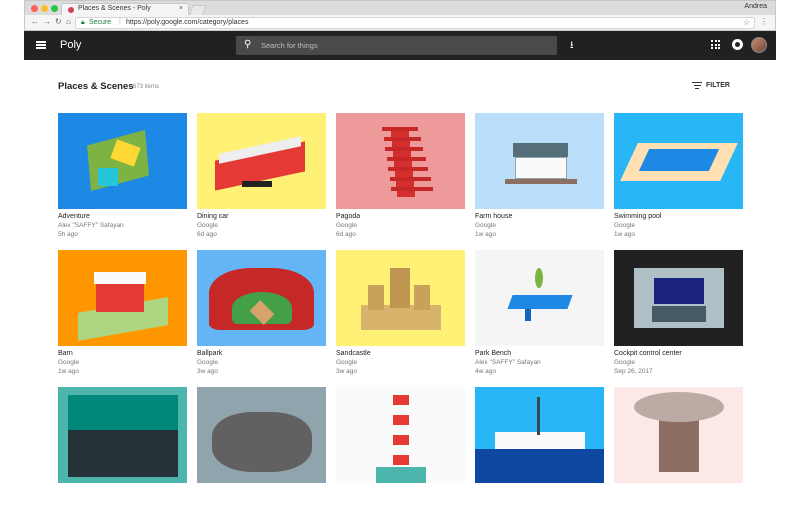 This screenshot has height=514, width=800. Describe the element at coordinates (759, 45) in the screenshot. I see `user-avatar` at that location.